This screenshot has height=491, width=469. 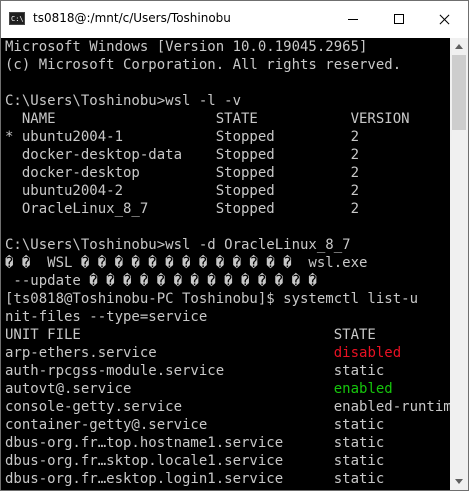 What do you see at coordinates (195, 443) in the screenshot?
I see `console-line: dbus-org.fr…top.hostname1.service static` at bounding box center [195, 443].